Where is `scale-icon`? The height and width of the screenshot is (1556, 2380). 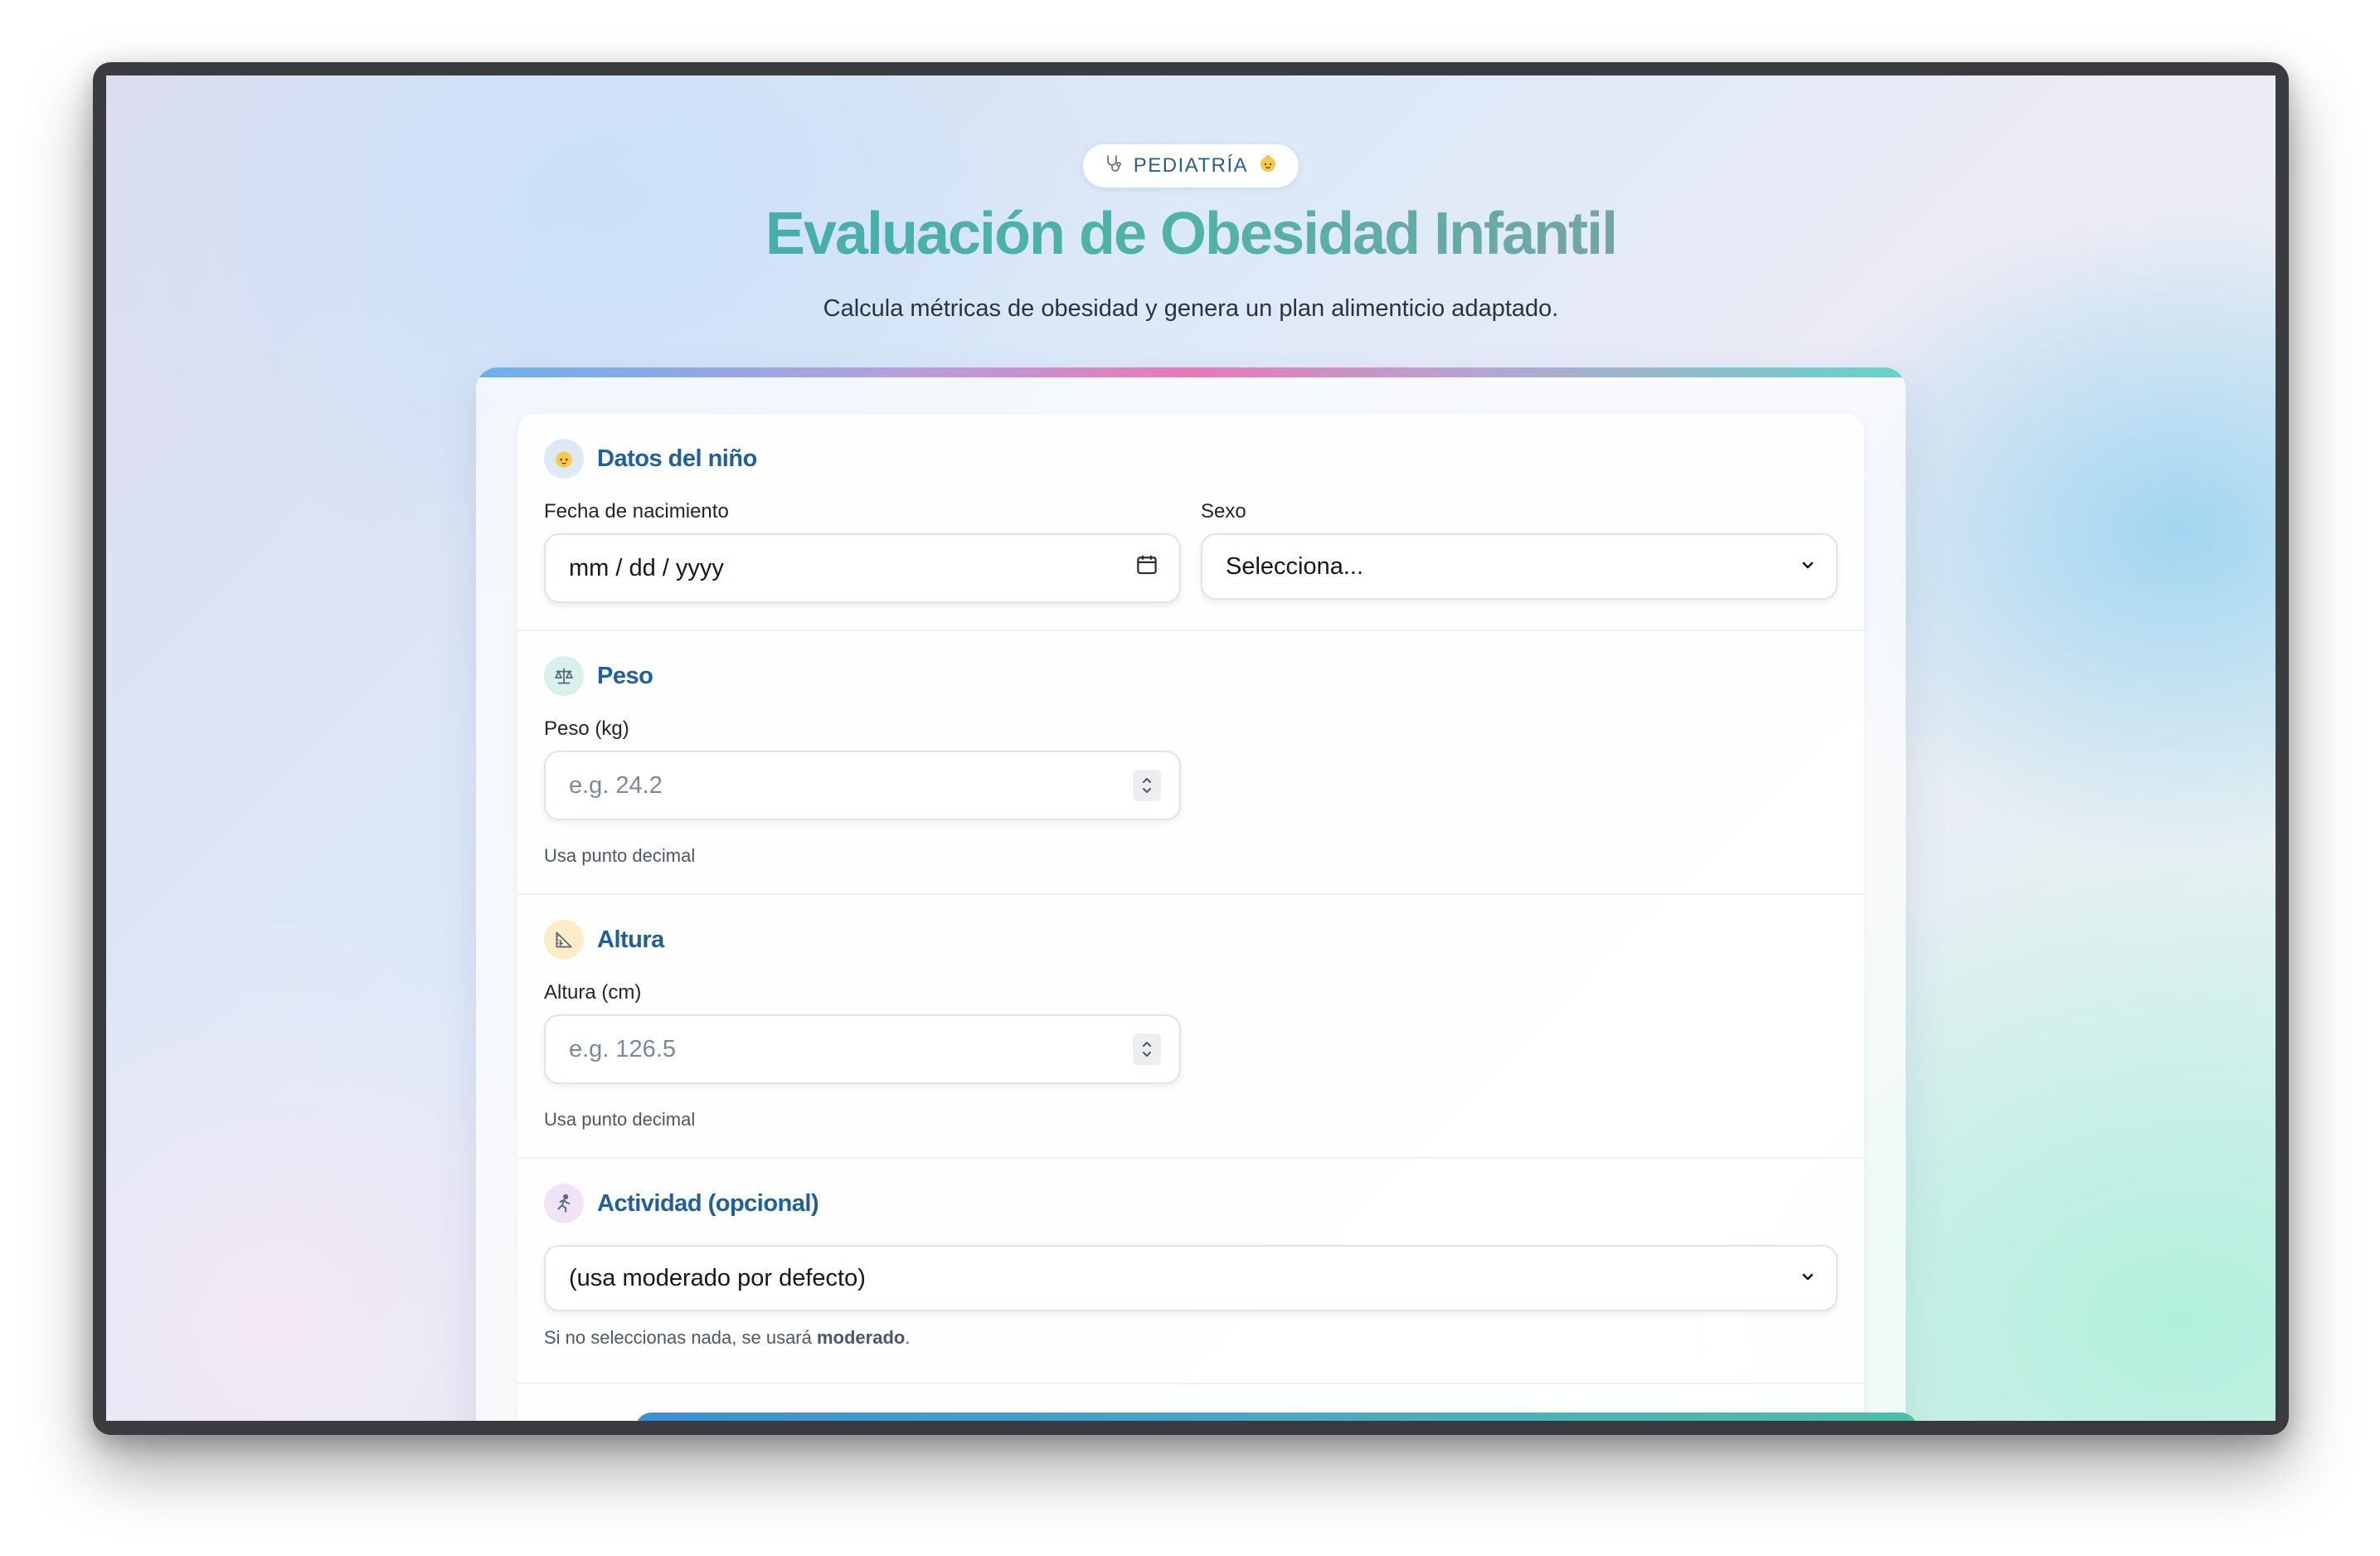 scale-icon is located at coordinates (564, 676).